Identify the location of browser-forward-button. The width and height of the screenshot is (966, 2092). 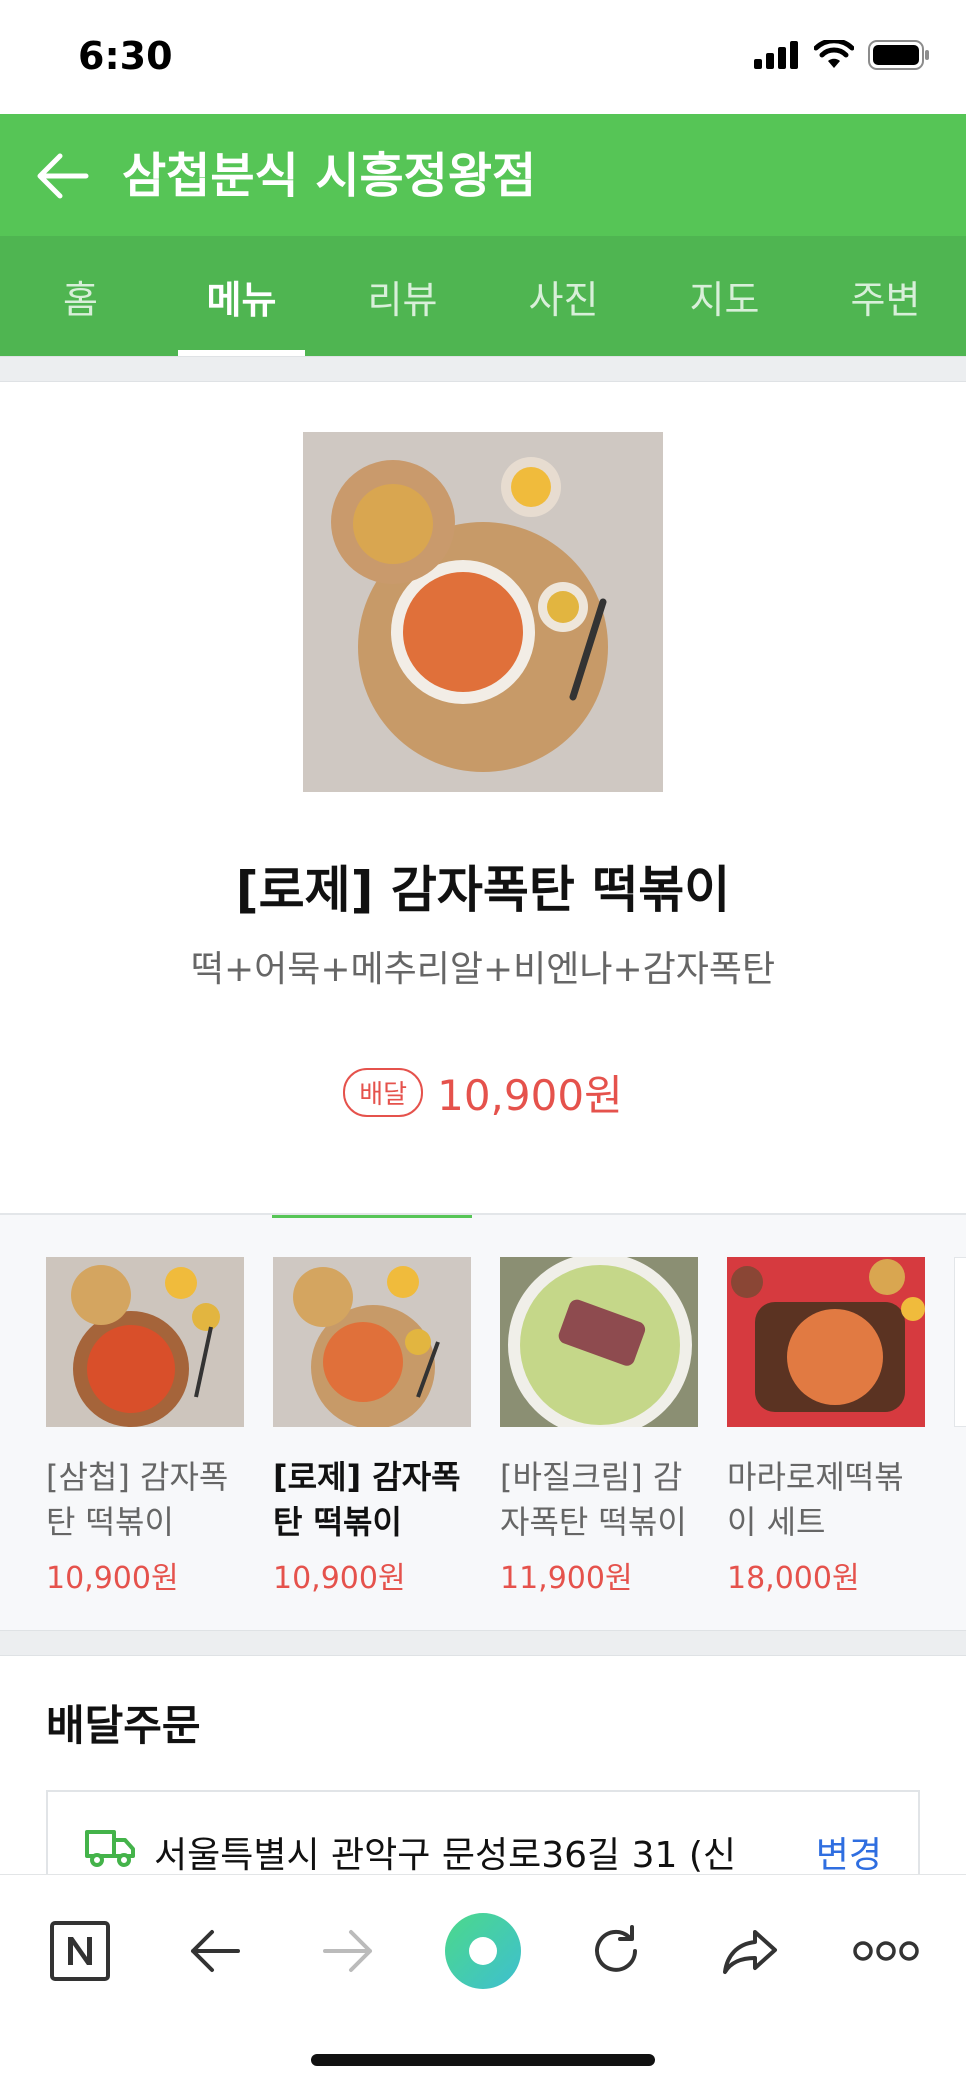
(348, 1951).